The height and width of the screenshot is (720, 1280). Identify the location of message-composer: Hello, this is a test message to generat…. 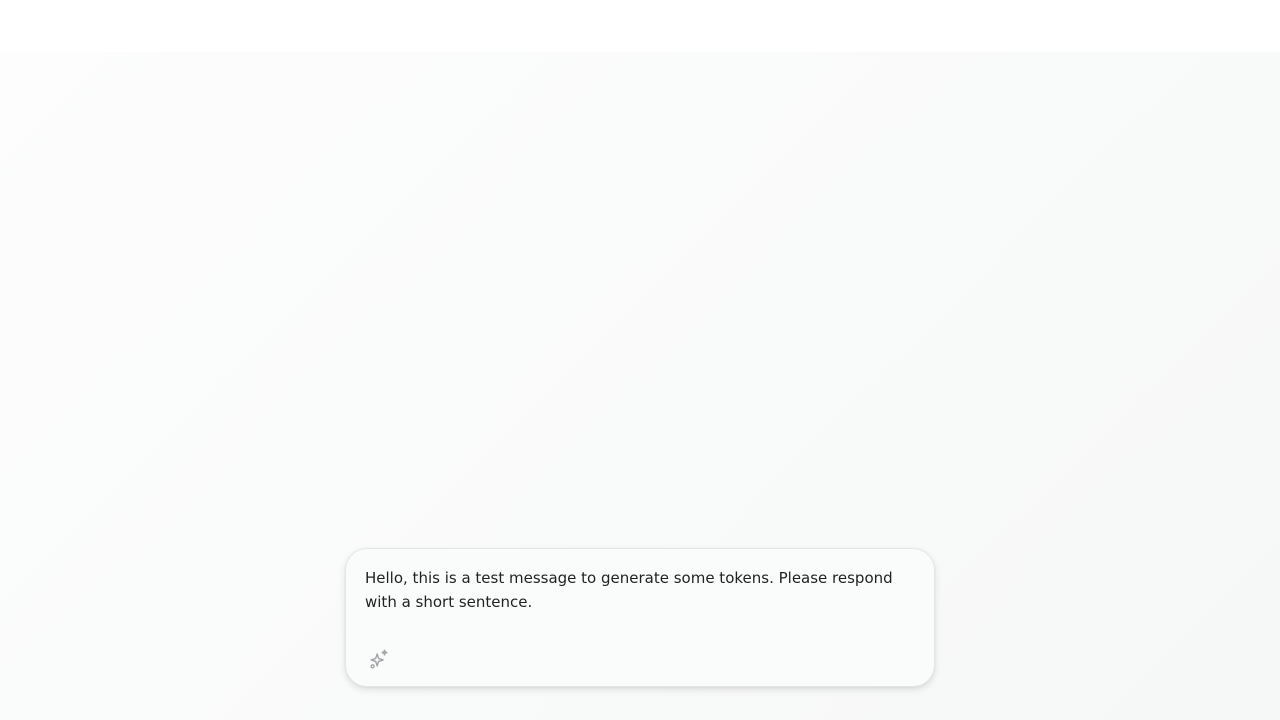
(640, 617).